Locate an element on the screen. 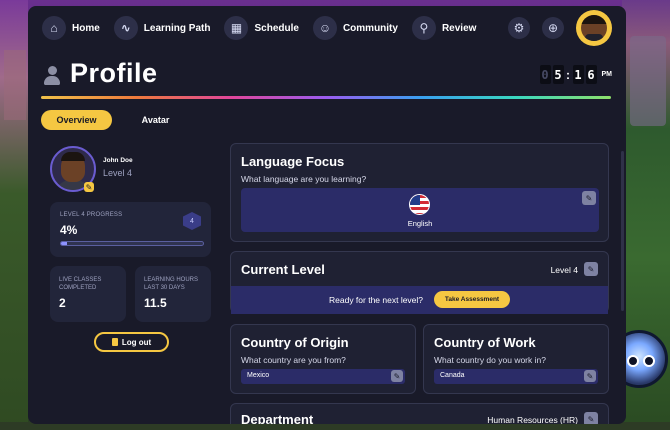 Image resolution: width=670 pixels, height=430 pixels. edit-work-icon: ✎ is located at coordinates (590, 376).